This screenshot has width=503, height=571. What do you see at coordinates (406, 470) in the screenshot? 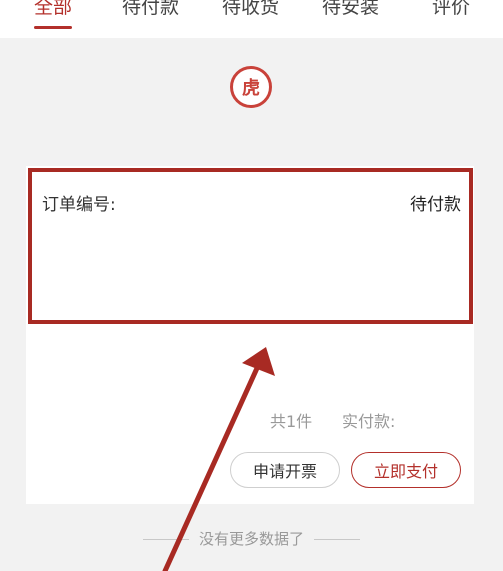
I see `pay-now-button: 立即支付` at bounding box center [406, 470].